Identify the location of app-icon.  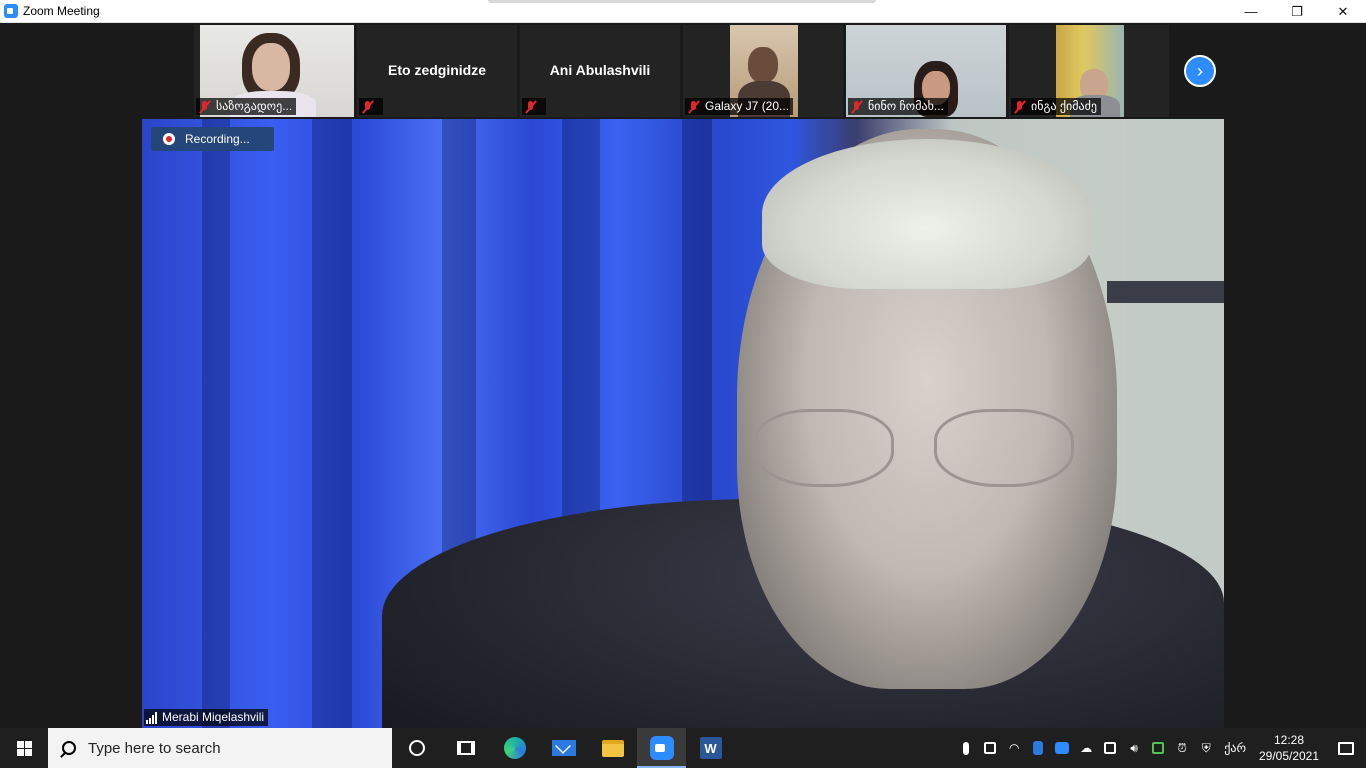
(1158, 748).